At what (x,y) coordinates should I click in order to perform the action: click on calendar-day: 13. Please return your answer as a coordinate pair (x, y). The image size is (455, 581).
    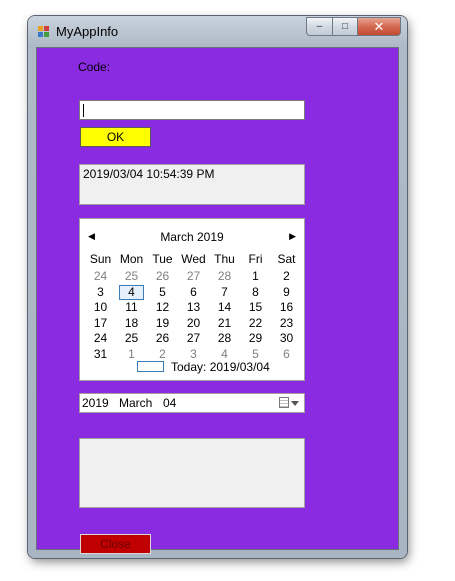
    Looking at the image, I should click on (193, 308).